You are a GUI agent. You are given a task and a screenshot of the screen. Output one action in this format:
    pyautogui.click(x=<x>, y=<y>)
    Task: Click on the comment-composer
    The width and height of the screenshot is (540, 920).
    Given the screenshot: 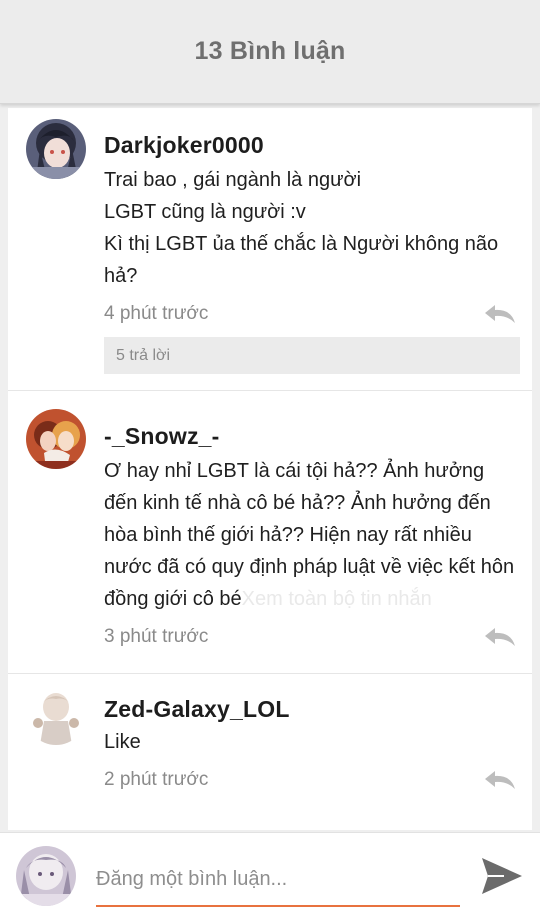 What is the action you would take?
    pyautogui.click(x=270, y=876)
    